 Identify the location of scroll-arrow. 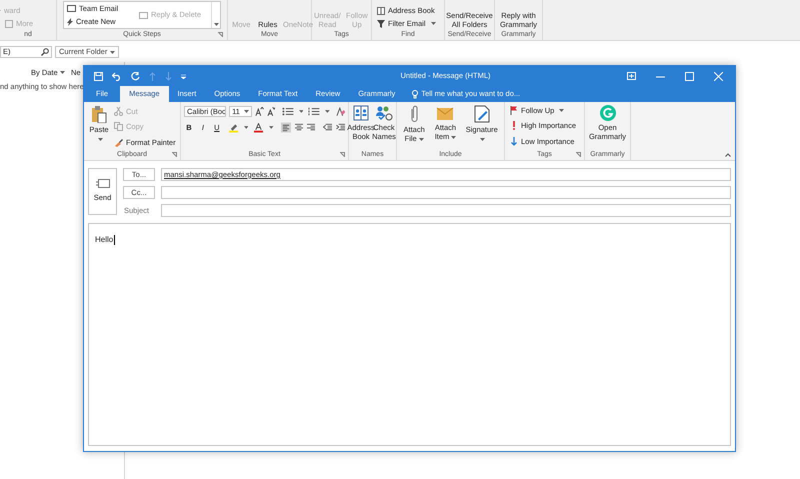
(215, 15).